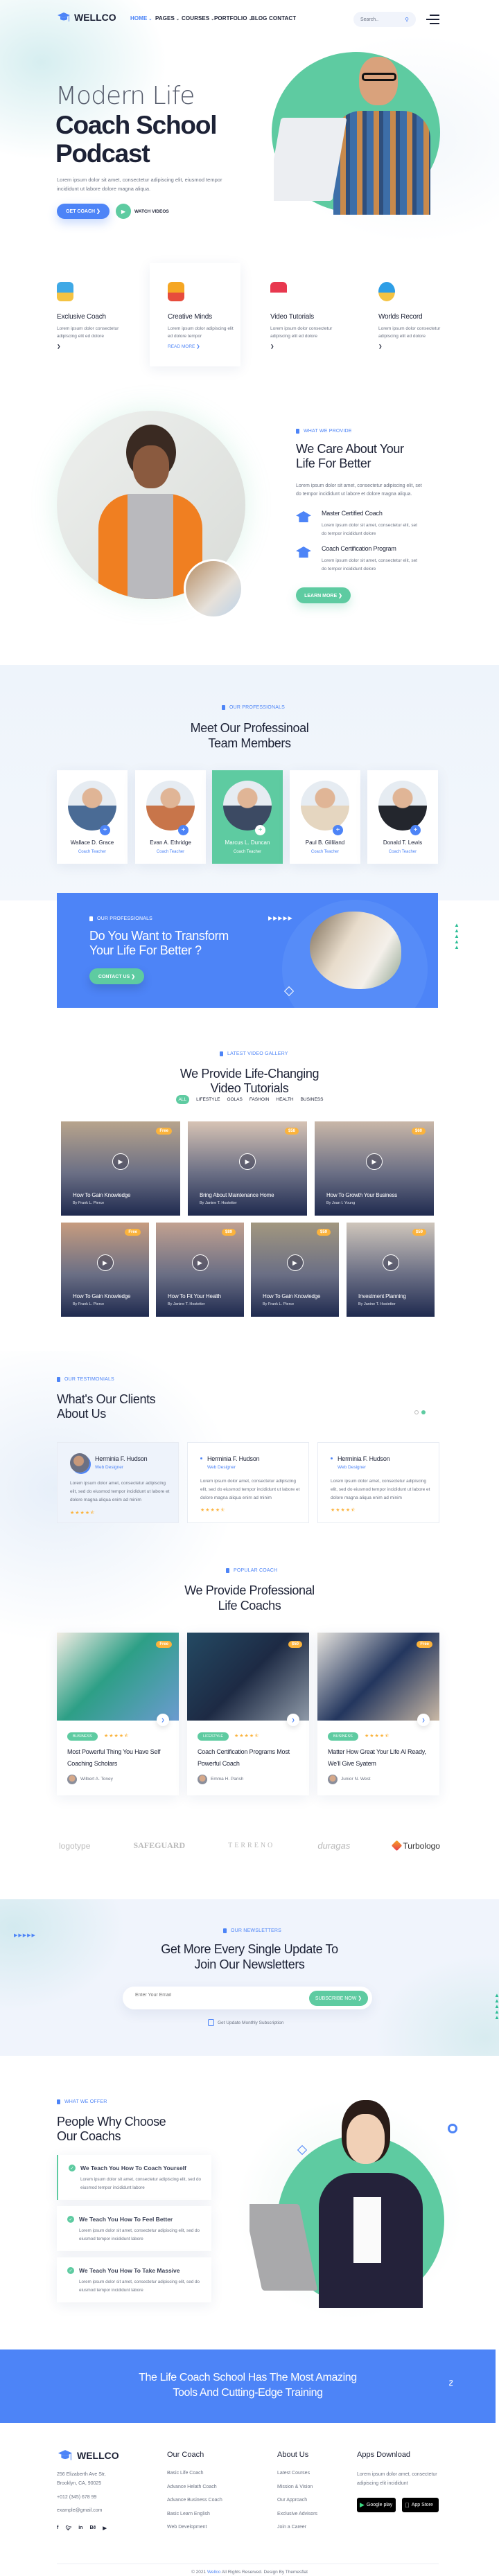 This screenshot has height=2576, width=499. What do you see at coordinates (185, 2473) in the screenshot?
I see `footer-link: Basic Life Coach` at bounding box center [185, 2473].